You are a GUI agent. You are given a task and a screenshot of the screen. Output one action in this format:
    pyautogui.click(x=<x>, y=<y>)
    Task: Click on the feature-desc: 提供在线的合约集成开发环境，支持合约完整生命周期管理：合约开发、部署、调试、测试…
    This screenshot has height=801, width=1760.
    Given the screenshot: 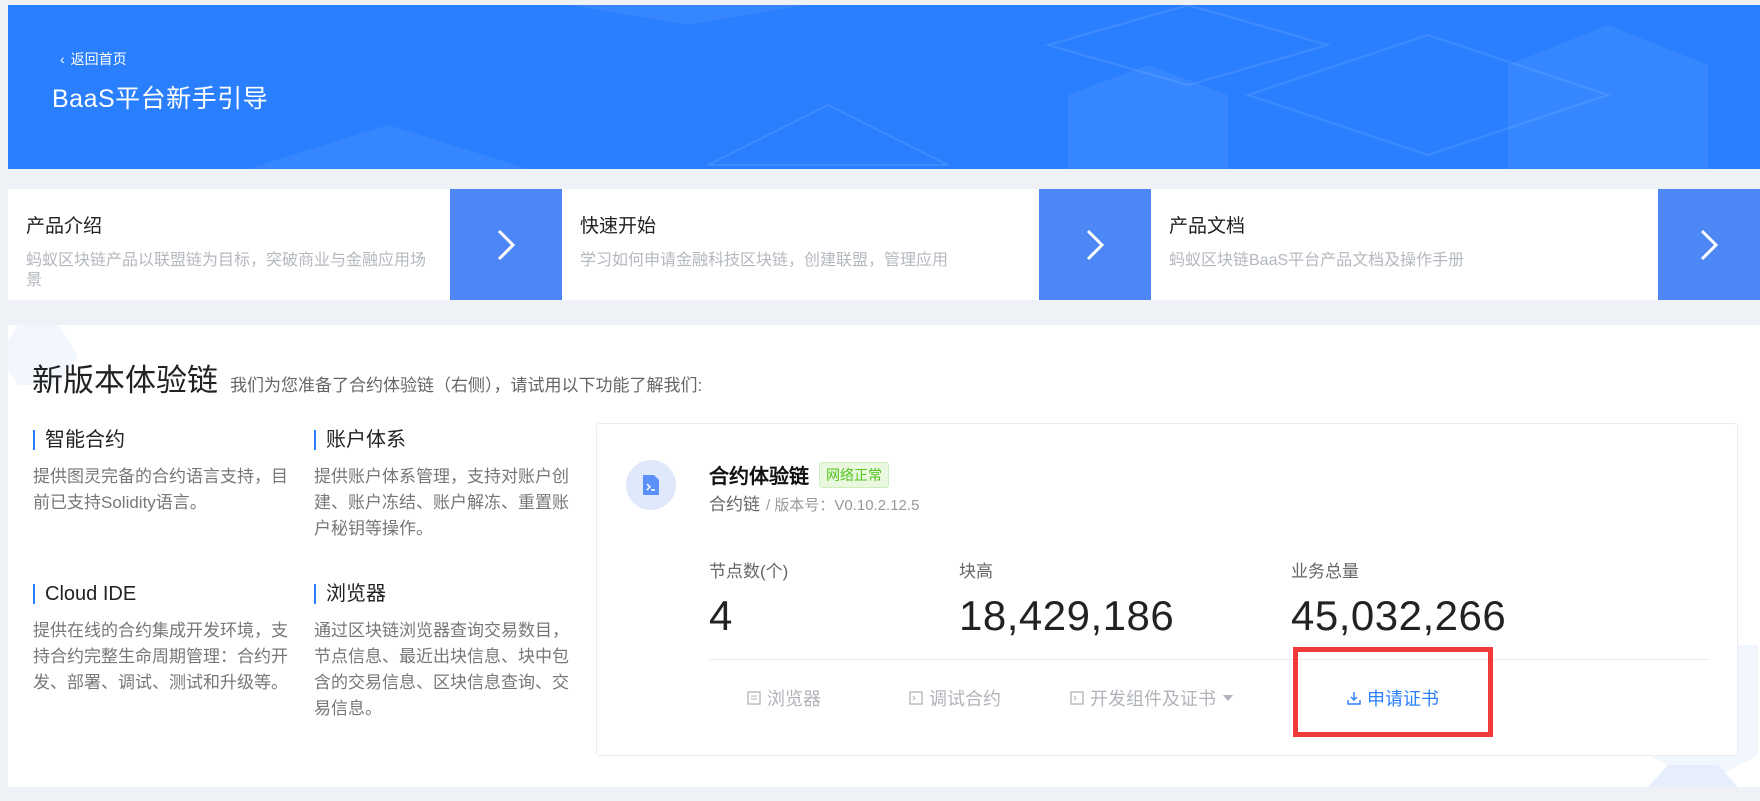 What is the action you would take?
    pyautogui.click(x=160, y=656)
    